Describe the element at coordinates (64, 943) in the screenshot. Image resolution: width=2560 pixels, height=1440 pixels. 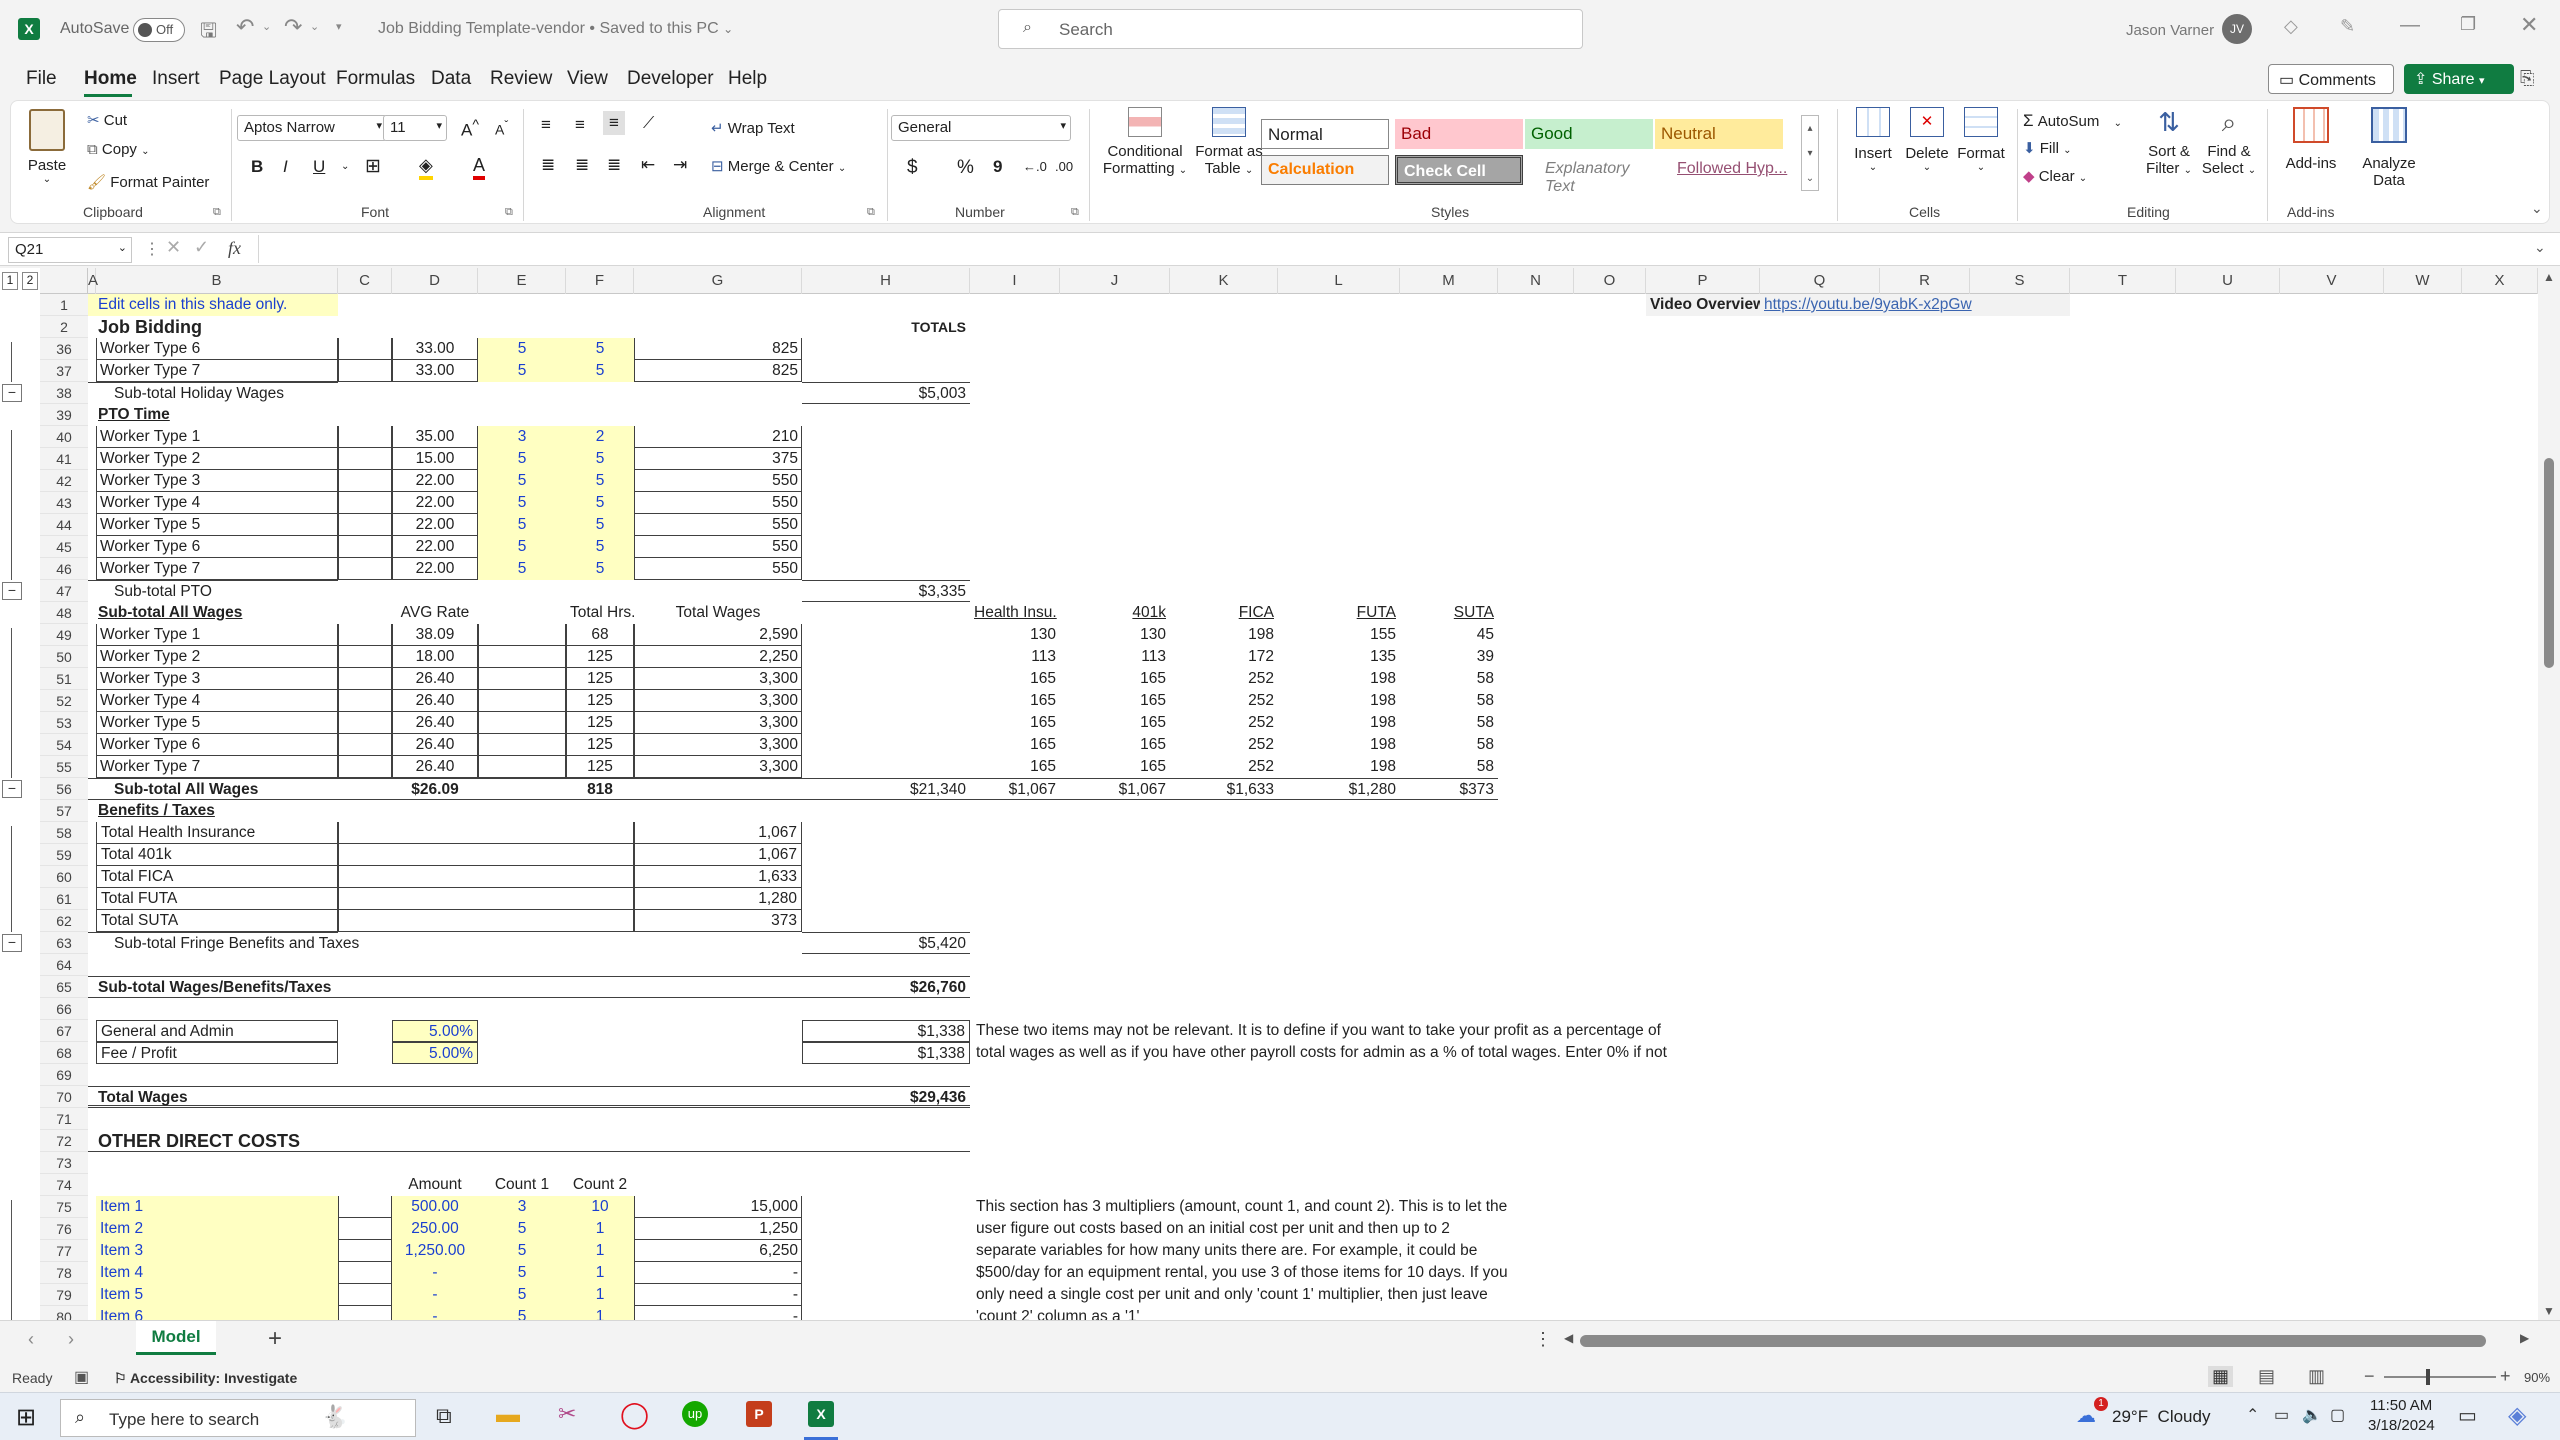
I see `row-header: 63` at that location.